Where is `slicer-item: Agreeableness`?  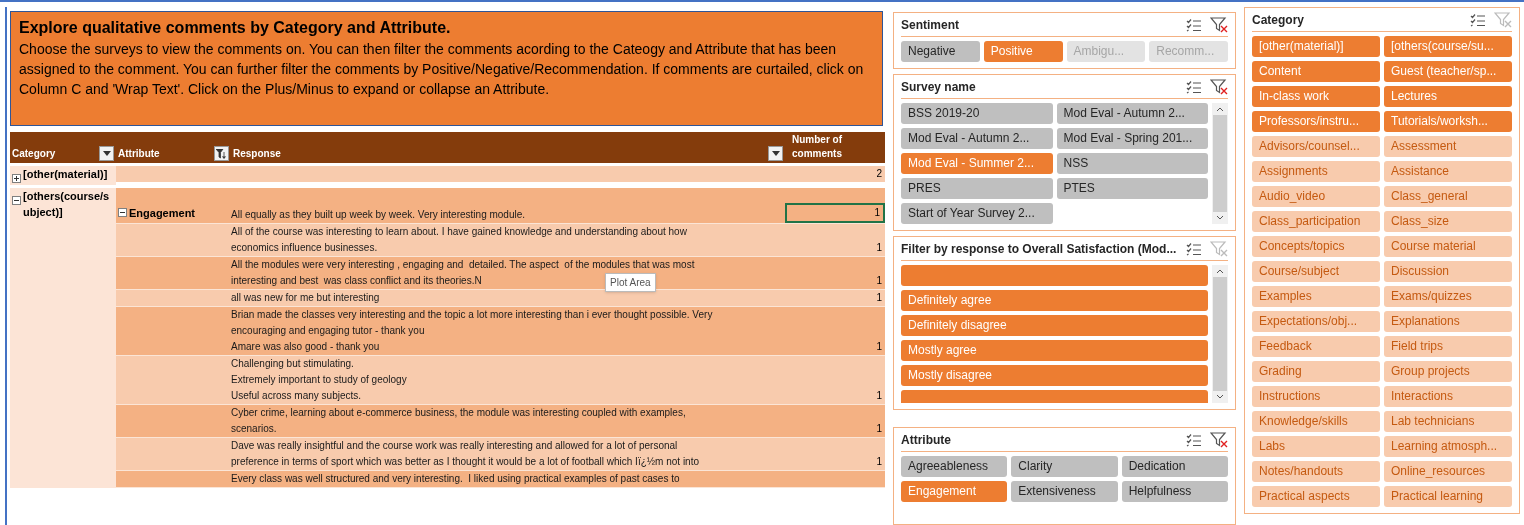
slicer-item: Agreeableness is located at coordinates (954, 466).